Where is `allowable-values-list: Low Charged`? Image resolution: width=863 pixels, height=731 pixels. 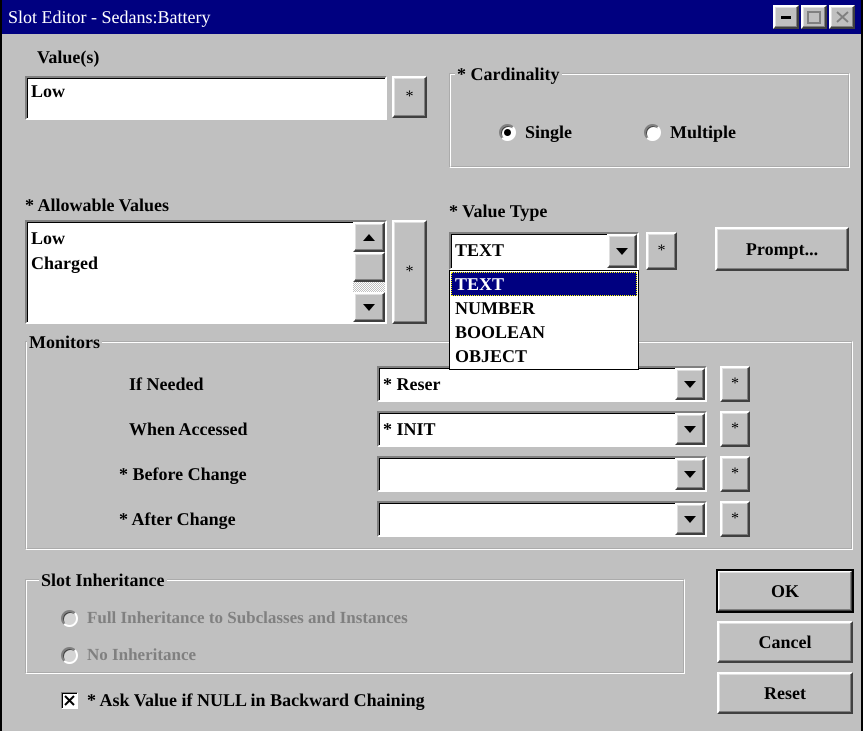 allowable-values-list: Low Charged is located at coordinates (206, 272).